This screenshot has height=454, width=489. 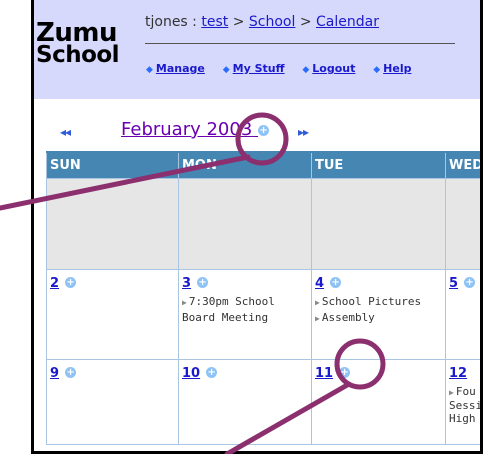 I want to click on breadcrumb: tjones : test > School > Calendar, so click(x=262, y=22).